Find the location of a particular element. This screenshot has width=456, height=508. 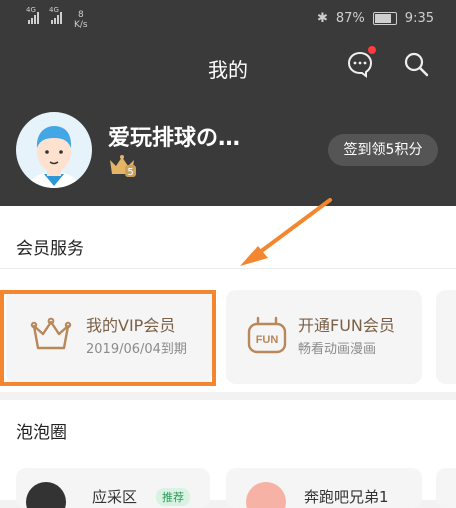

circle-name: 奔跑吧兄弟1 is located at coordinates (346, 497).